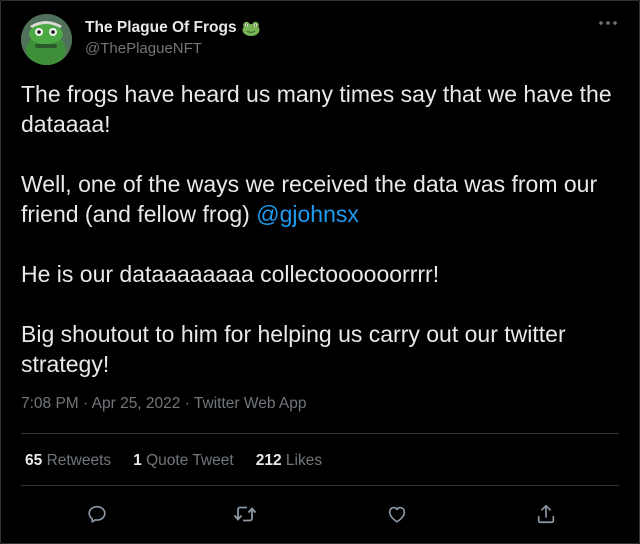 The width and height of the screenshot is (640, 544). What do you see at coordinates (397, 514) in the screenshot?
I see `like-icon` at bounding box center [397, 514].